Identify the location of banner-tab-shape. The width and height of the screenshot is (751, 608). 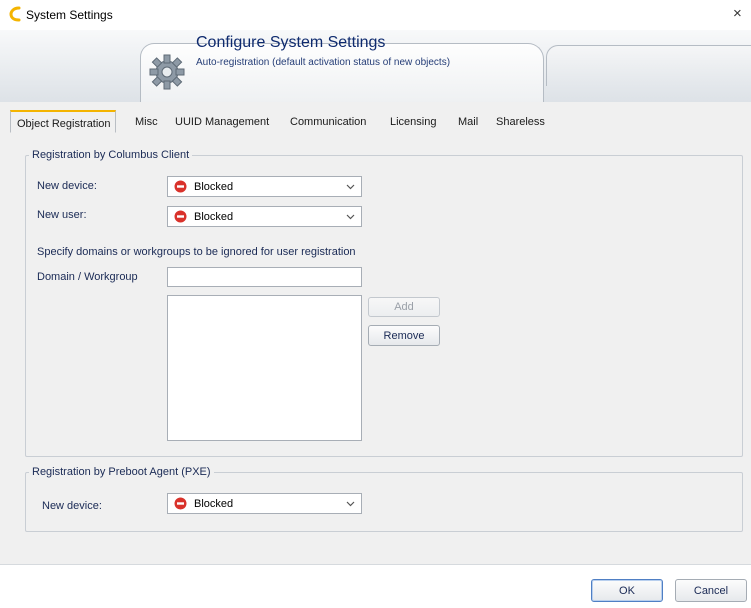
(342, 73).